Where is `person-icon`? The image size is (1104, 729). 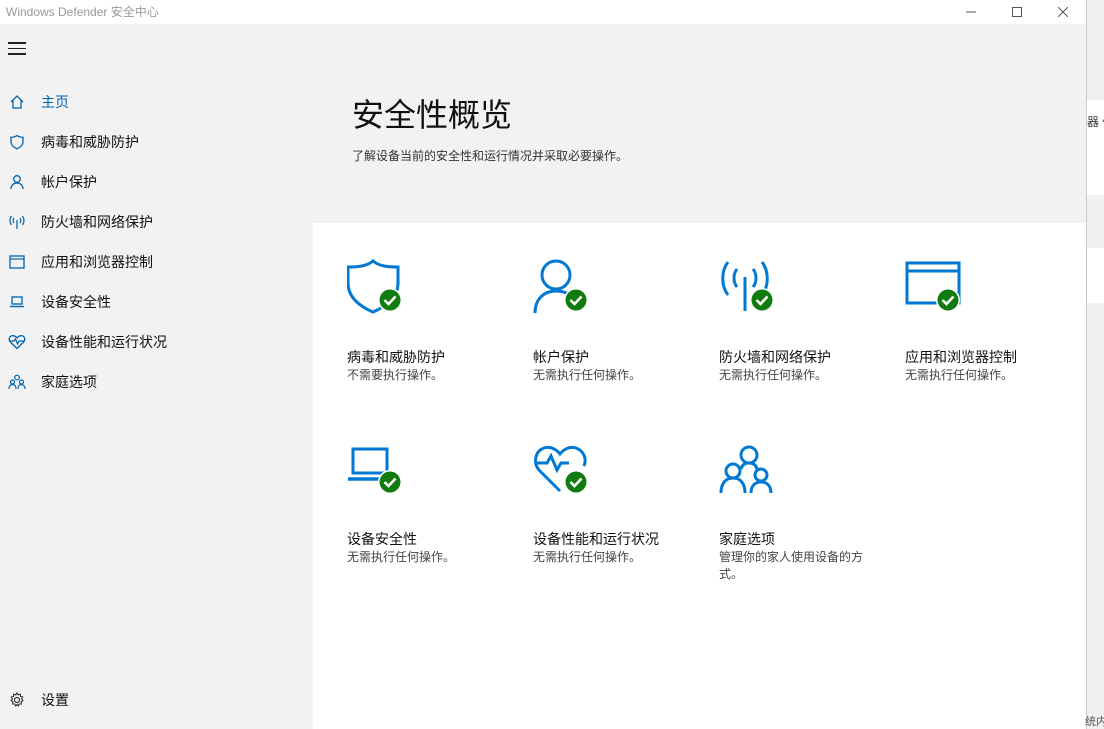
person-icon is located at coordinates (17, 182).